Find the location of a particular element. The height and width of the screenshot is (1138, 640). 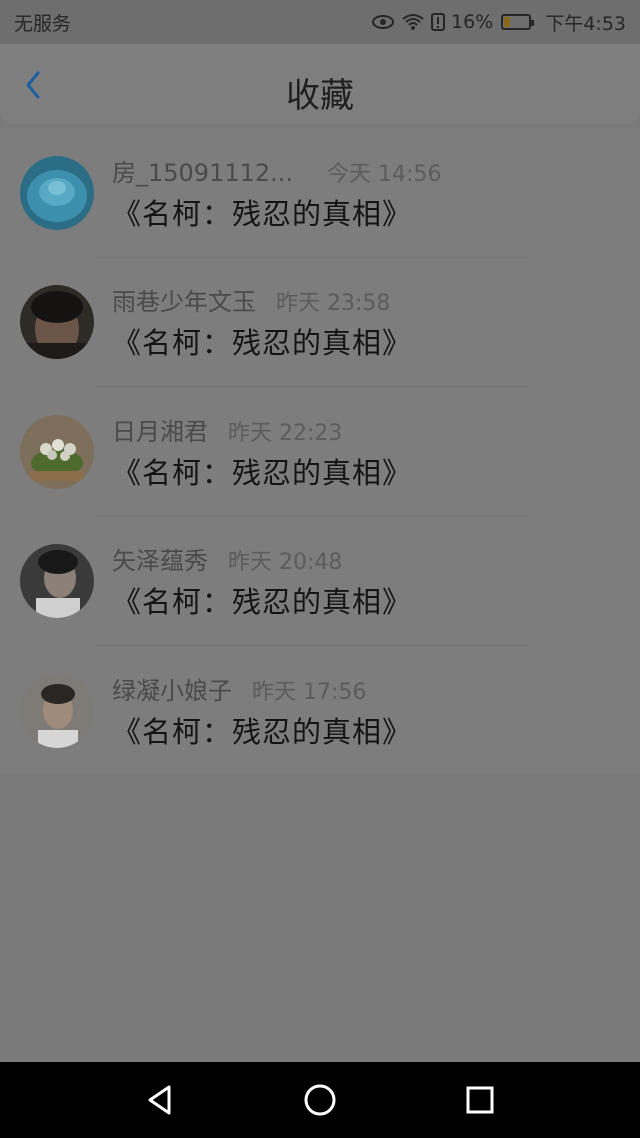

list-item: 房_15091112... 今天 14:56 《名柯：残忍的真相》 is located at coordinates (320, 193).